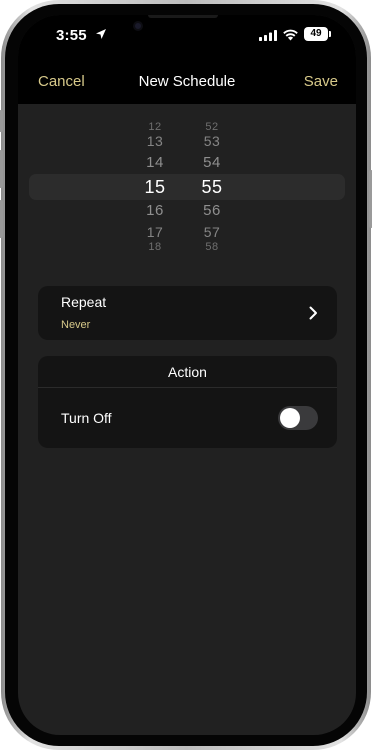 This screenshot has width=372, height=750. Describe the element at coordinates (212, 141) in the screenshot. I see `minute-option: 53` at that location.